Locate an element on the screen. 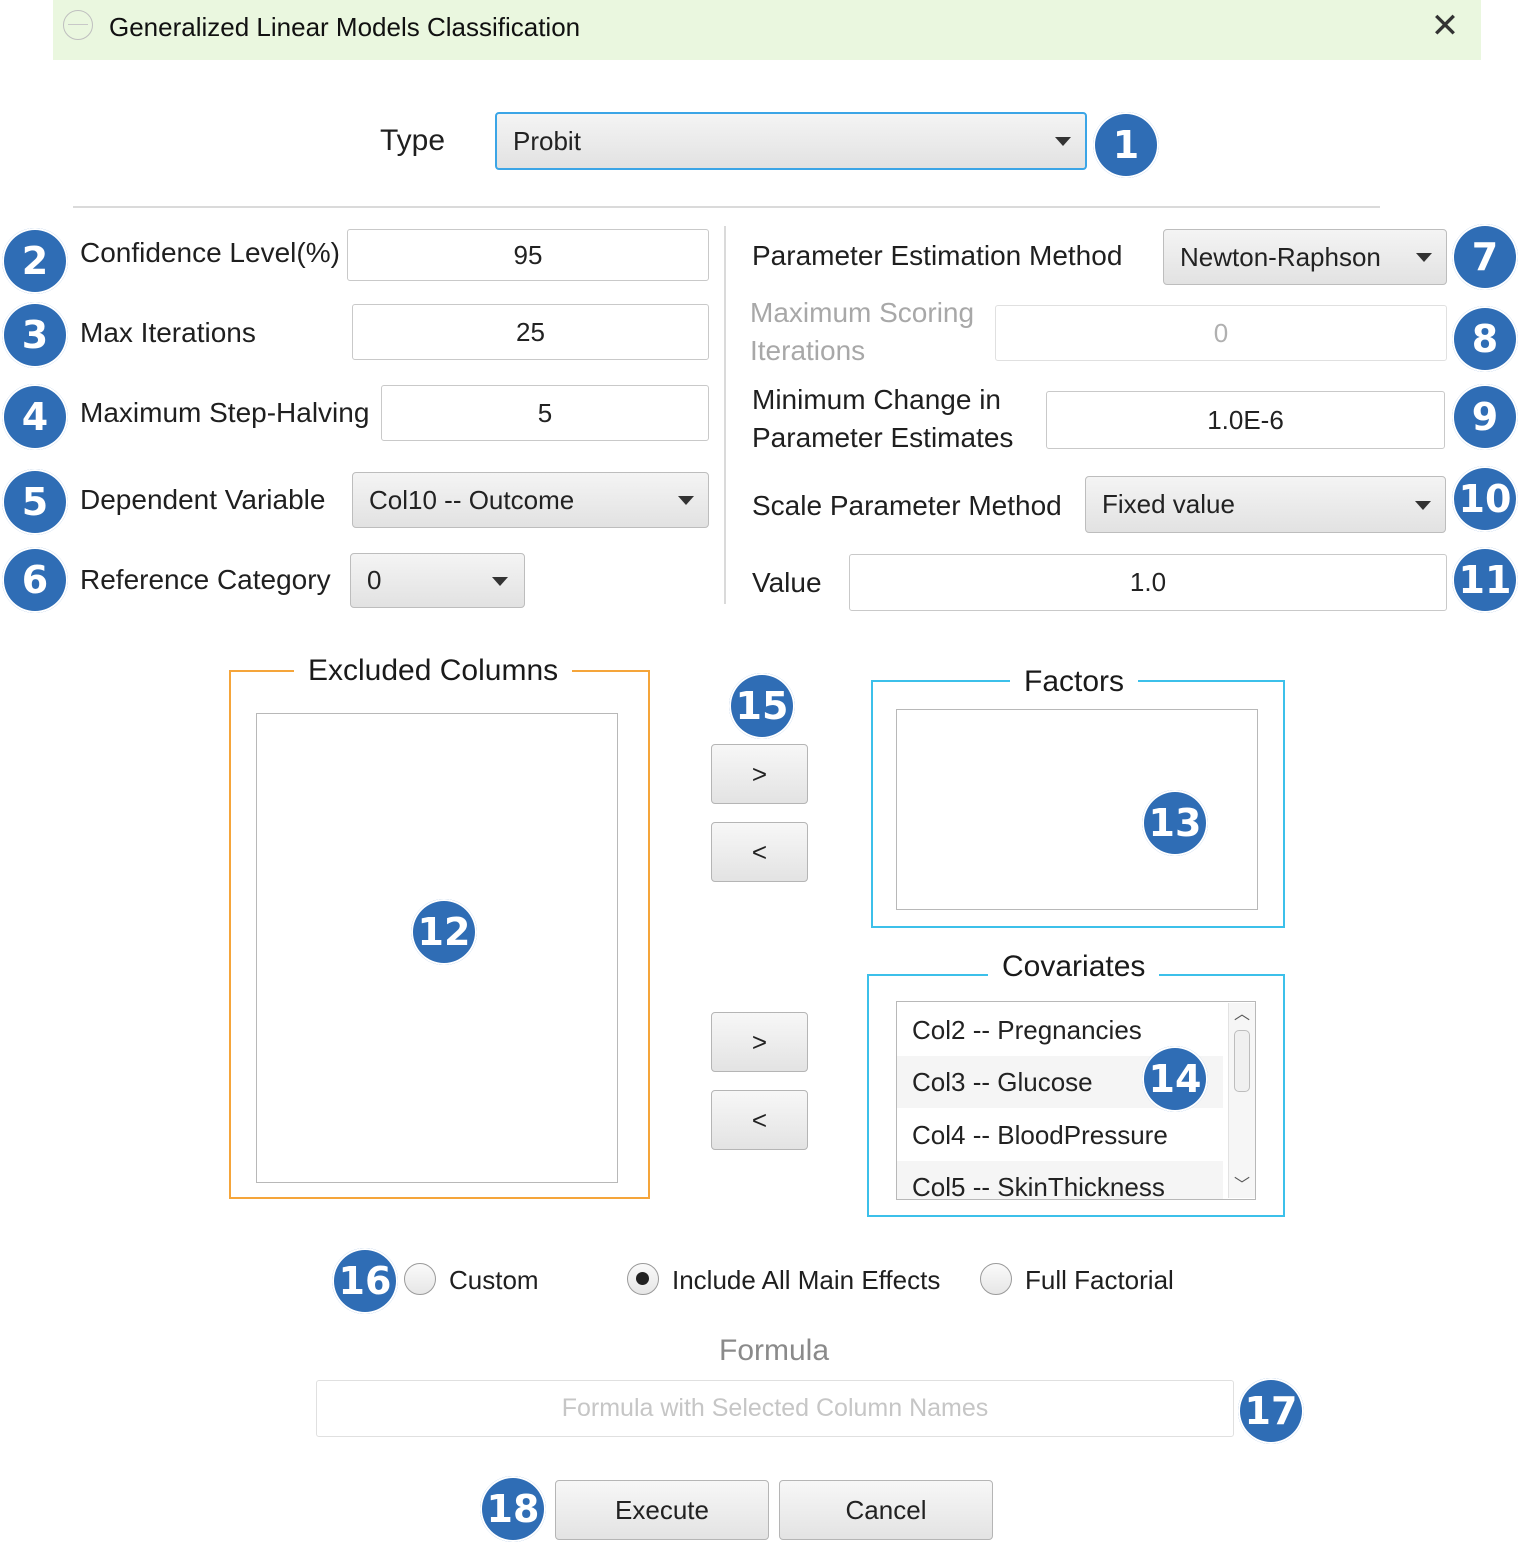  step-halving-input: 5 is located at coordinates (545, 413).